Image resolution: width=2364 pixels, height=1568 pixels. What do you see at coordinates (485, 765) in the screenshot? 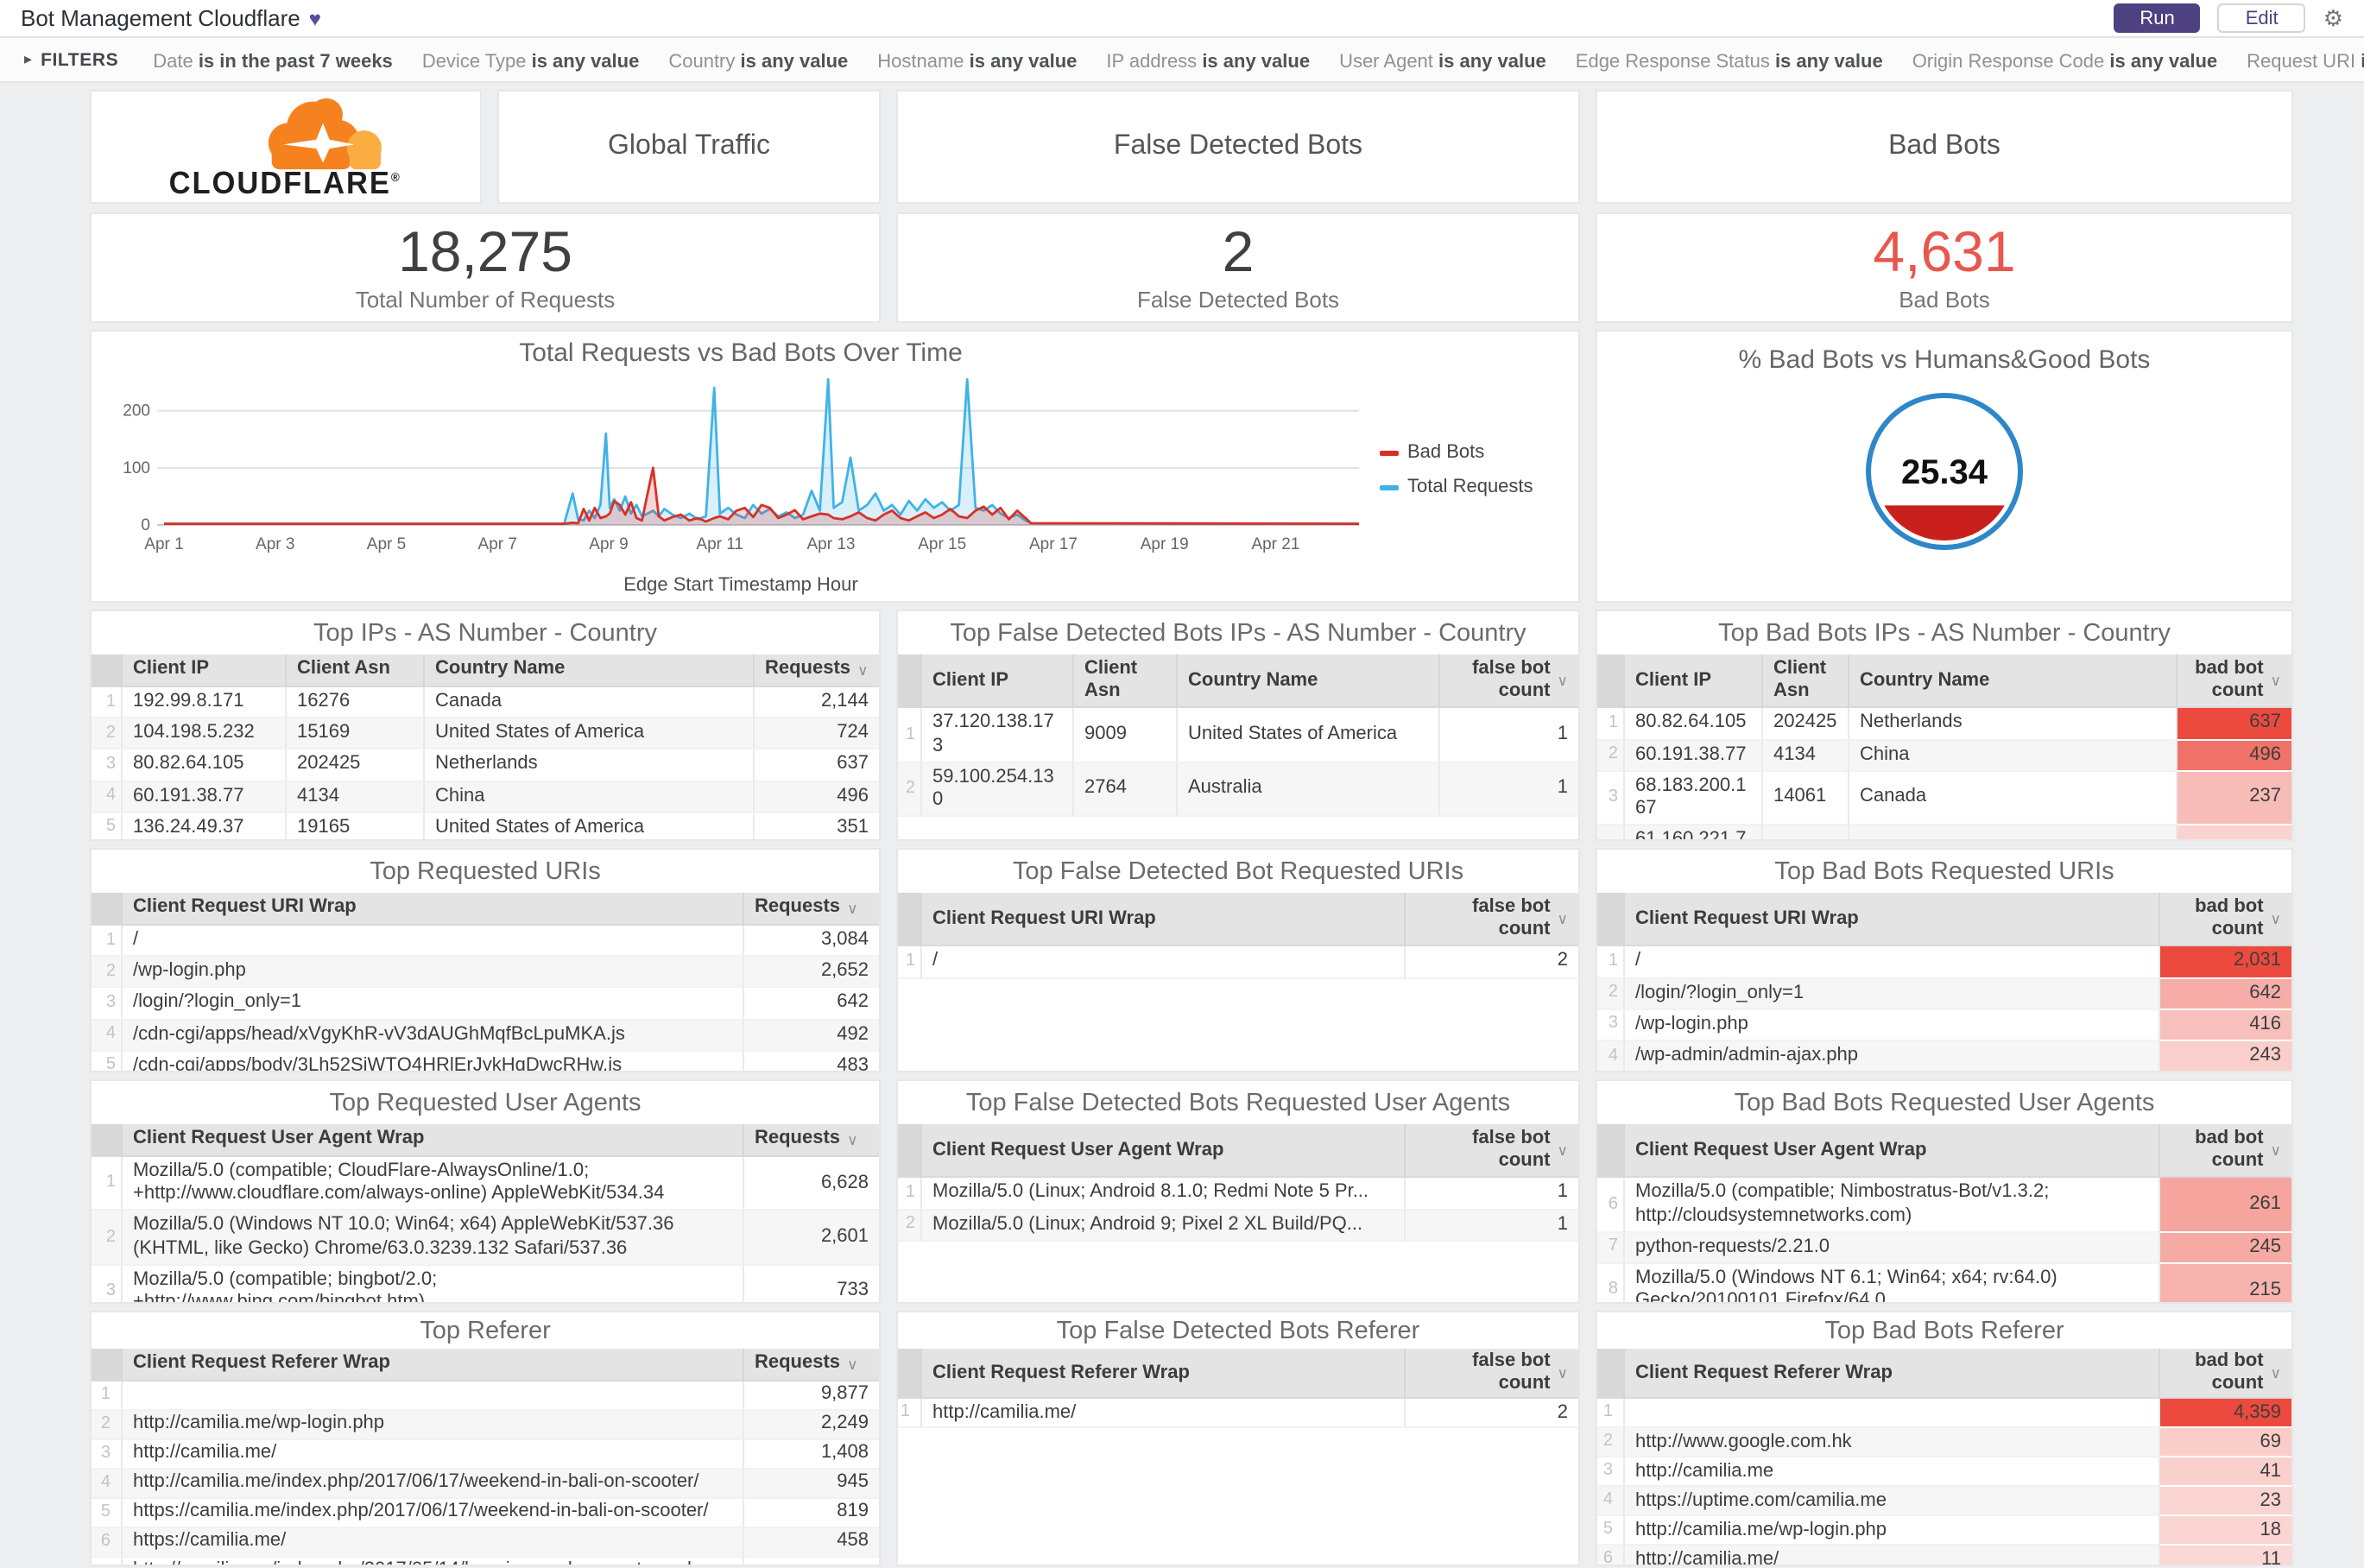
I see `table-row: 3 80.82.64.105 202425 Netherlands 637` at bounding box center [485, 765].